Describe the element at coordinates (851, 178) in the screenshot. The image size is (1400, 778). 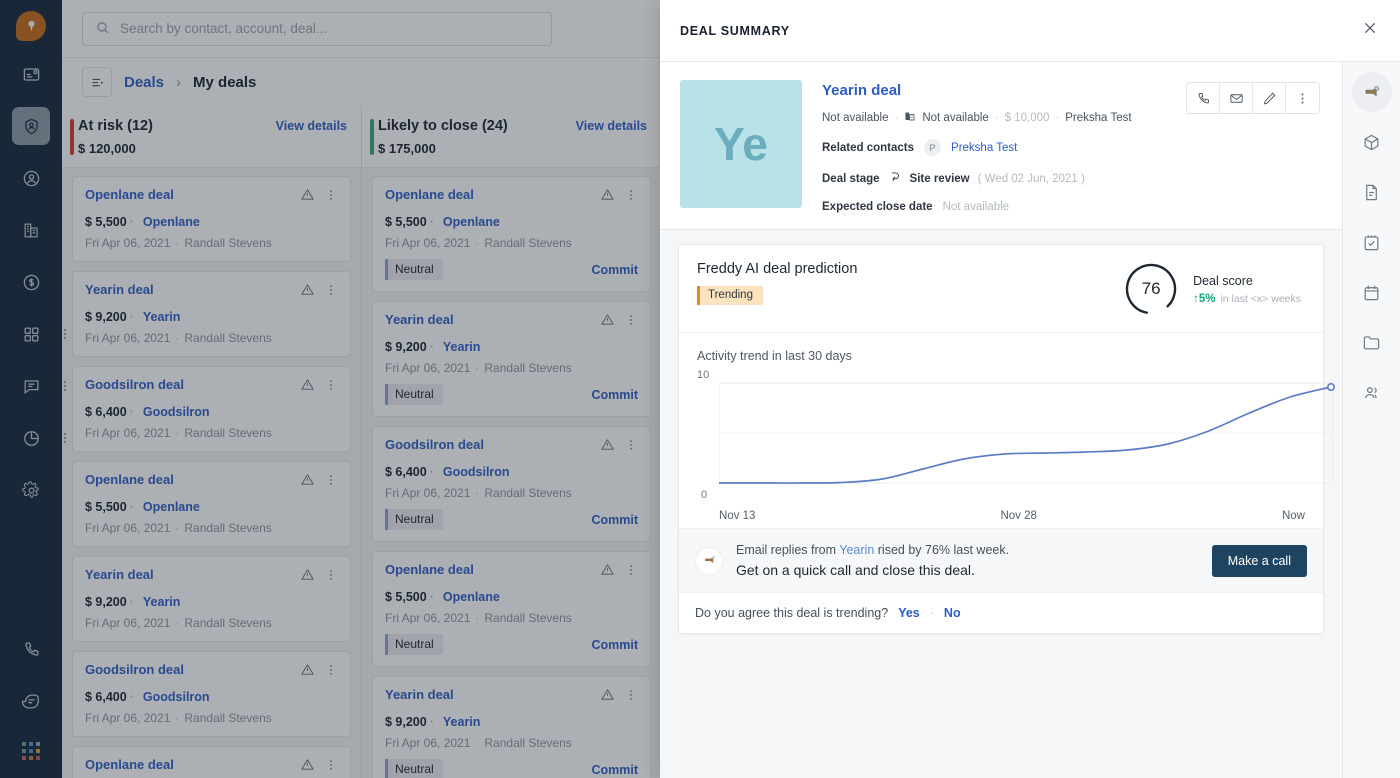
I see `deal-stage-label: Deal stage` at that location.